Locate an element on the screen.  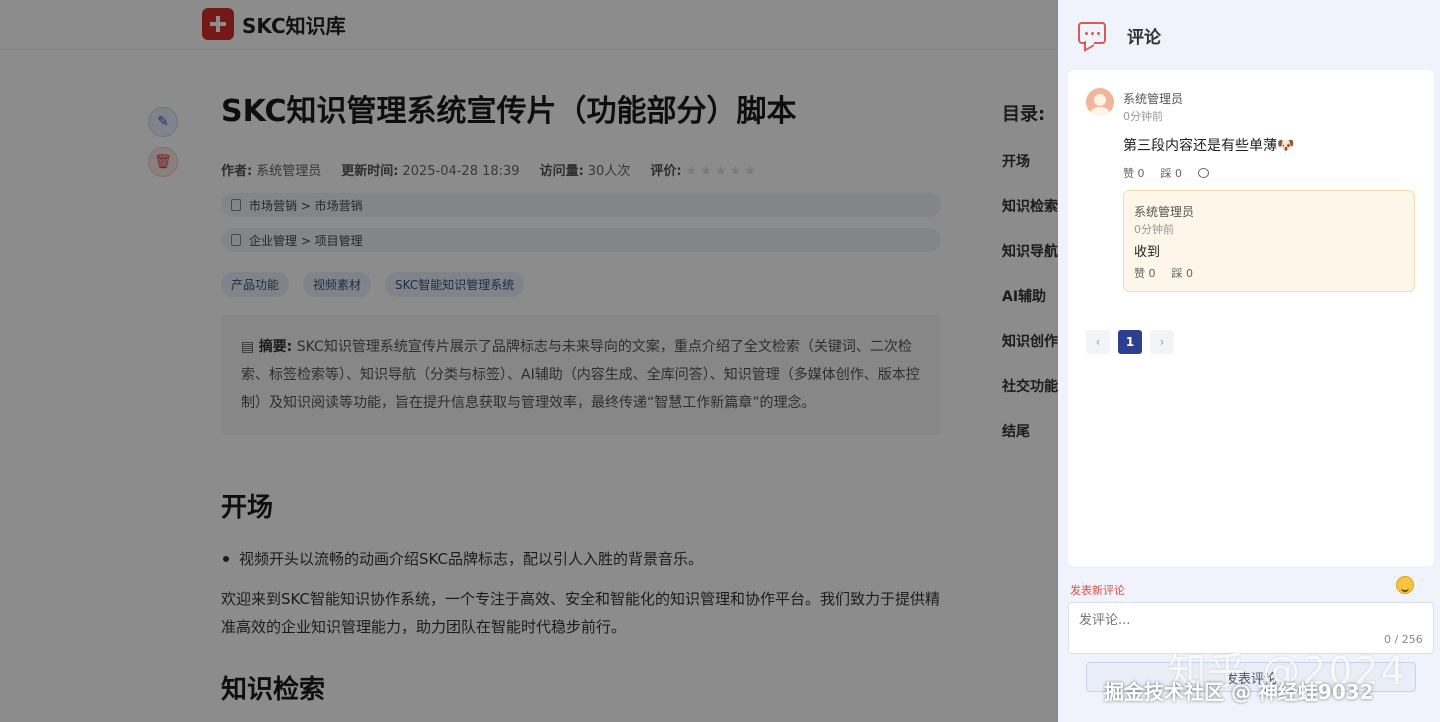
page-button: 1 is located at coordinates (1130, 342).